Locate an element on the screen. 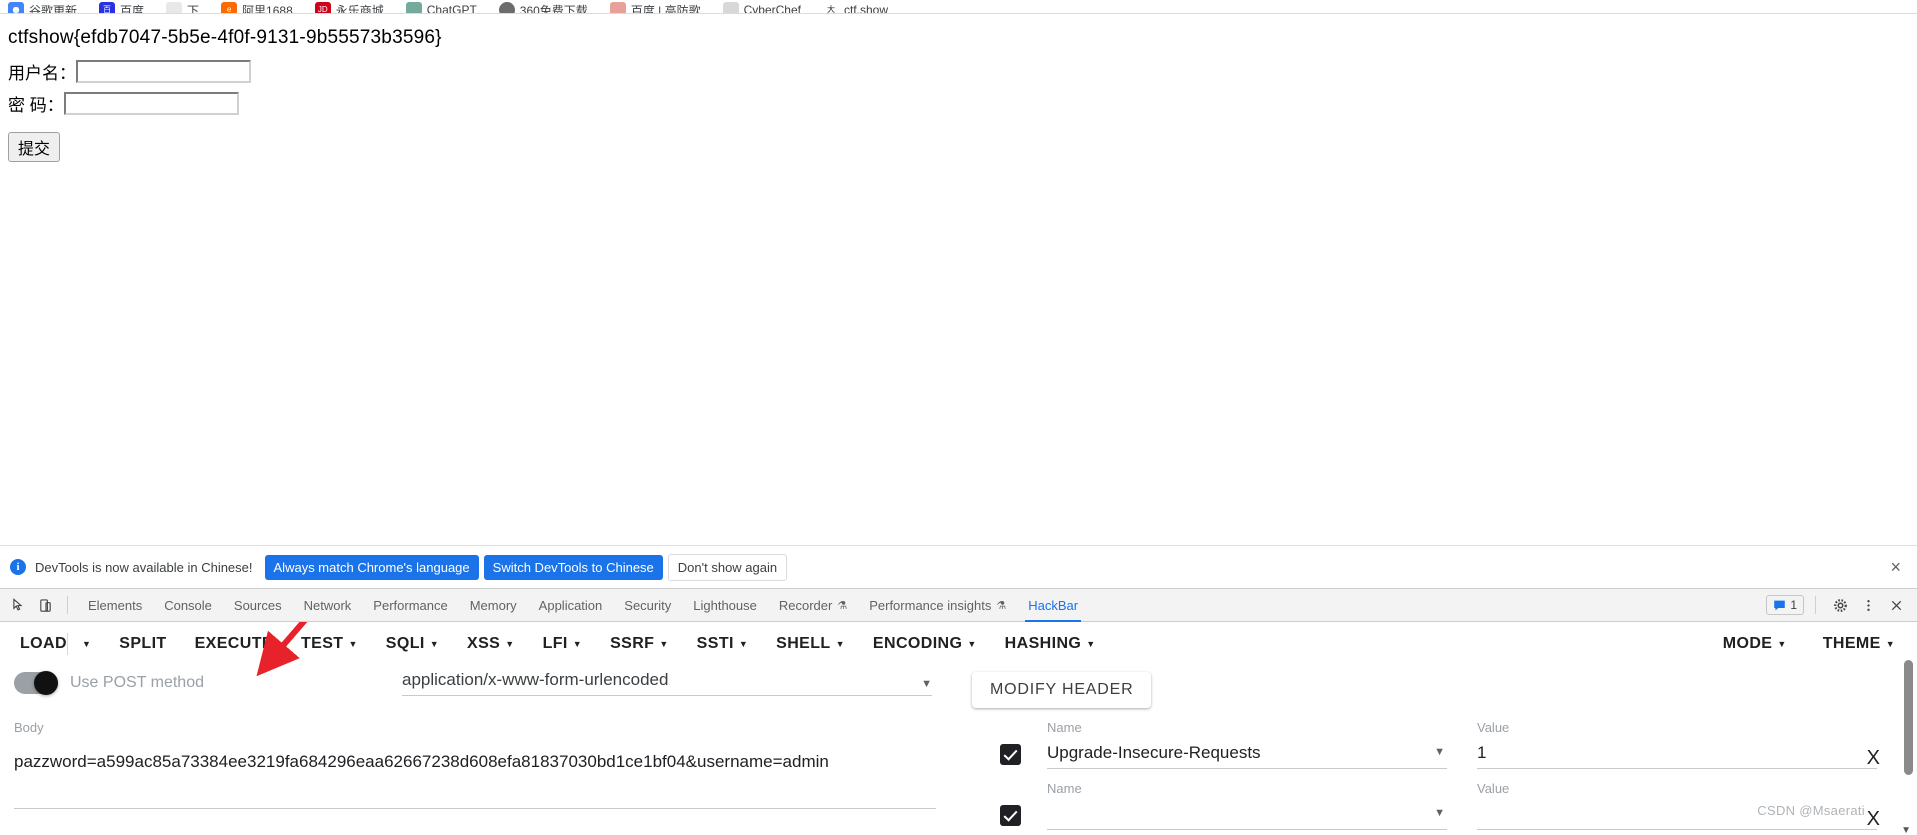 This screenshot has height=835, width=1917. tab-label: Application is located at coordinates (570, 605).